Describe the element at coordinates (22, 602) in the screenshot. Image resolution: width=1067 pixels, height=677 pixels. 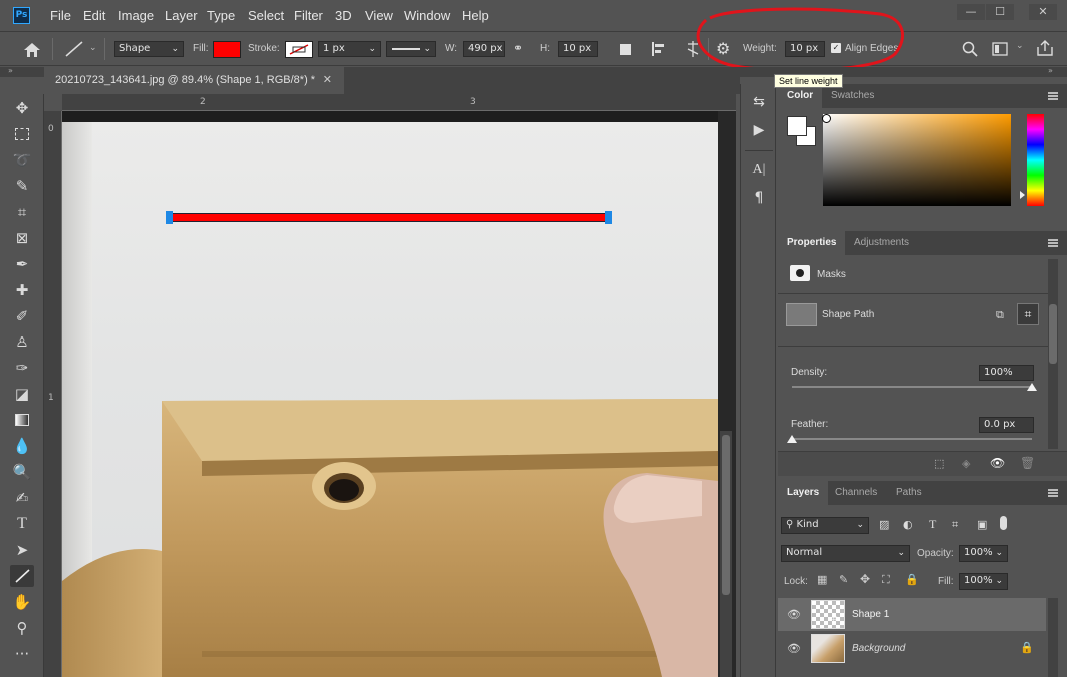
I see `hand-tool-icon: ✋` at that location.